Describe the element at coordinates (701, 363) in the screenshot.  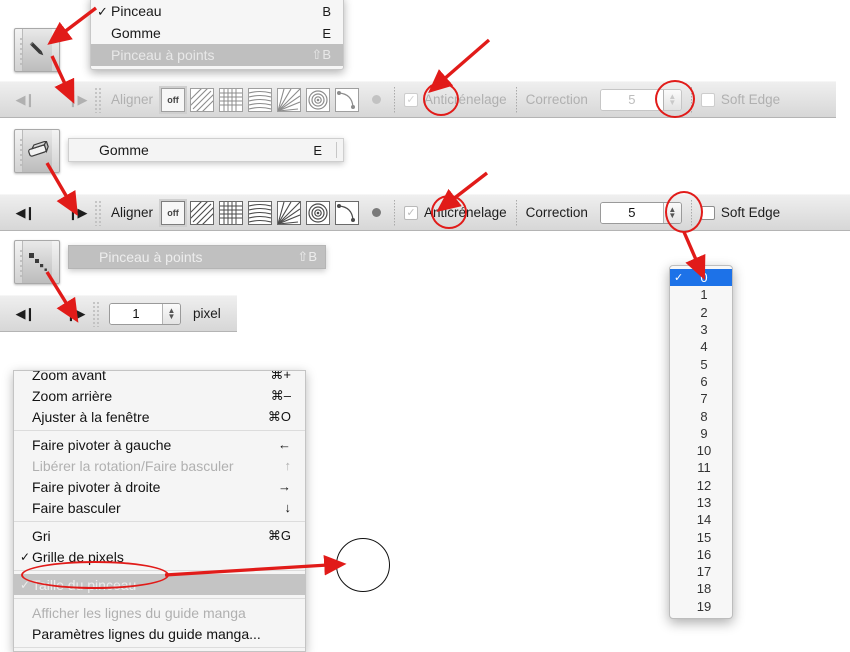
I see `dropdown-option-5: 5` at that location.